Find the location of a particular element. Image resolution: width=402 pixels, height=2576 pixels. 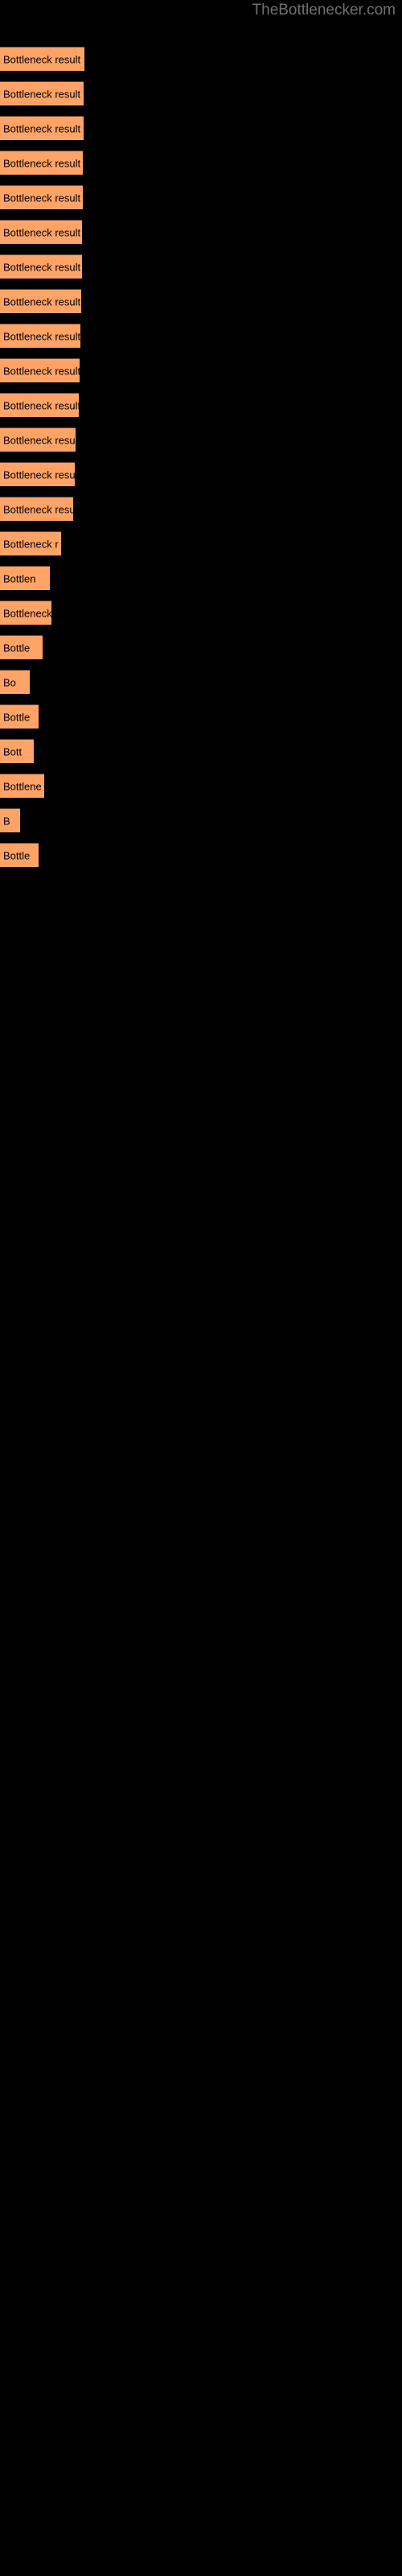

bar-row: Bottleneck resul is located at coordinates (201, 439).